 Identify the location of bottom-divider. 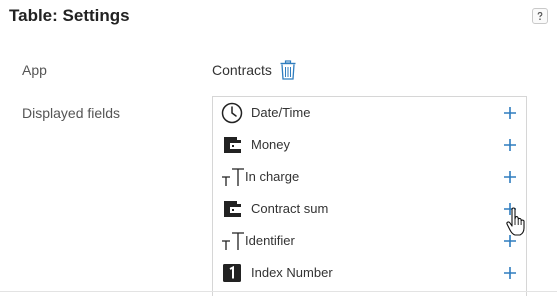
(278, 291).